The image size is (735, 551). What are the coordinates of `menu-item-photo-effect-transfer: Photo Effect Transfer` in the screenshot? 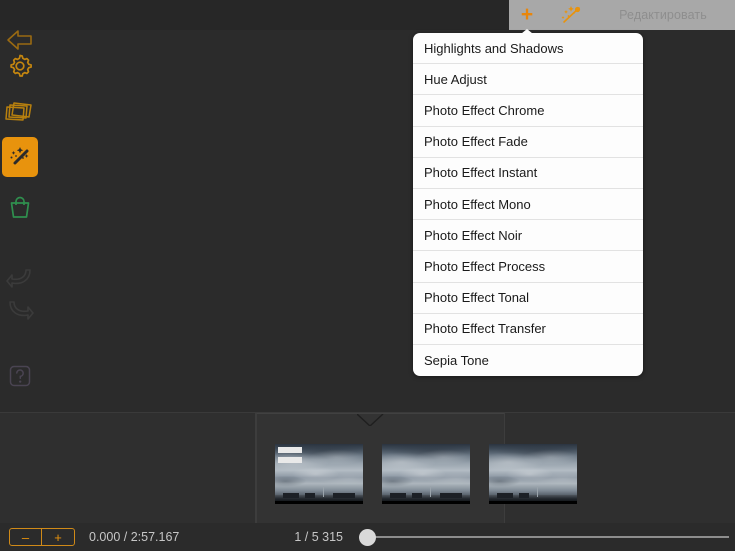 It's located at (528, 329).